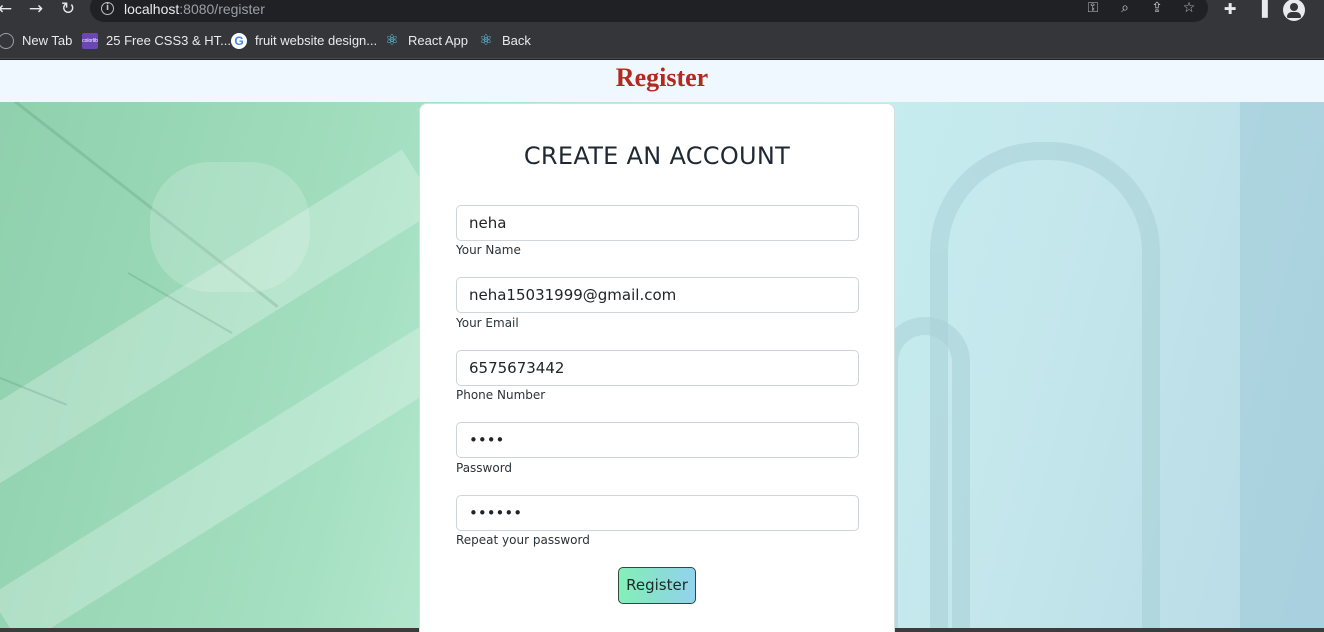 This screenshot has height=632, width=1324. I want to click on page-title: Register, so click(662, 77).